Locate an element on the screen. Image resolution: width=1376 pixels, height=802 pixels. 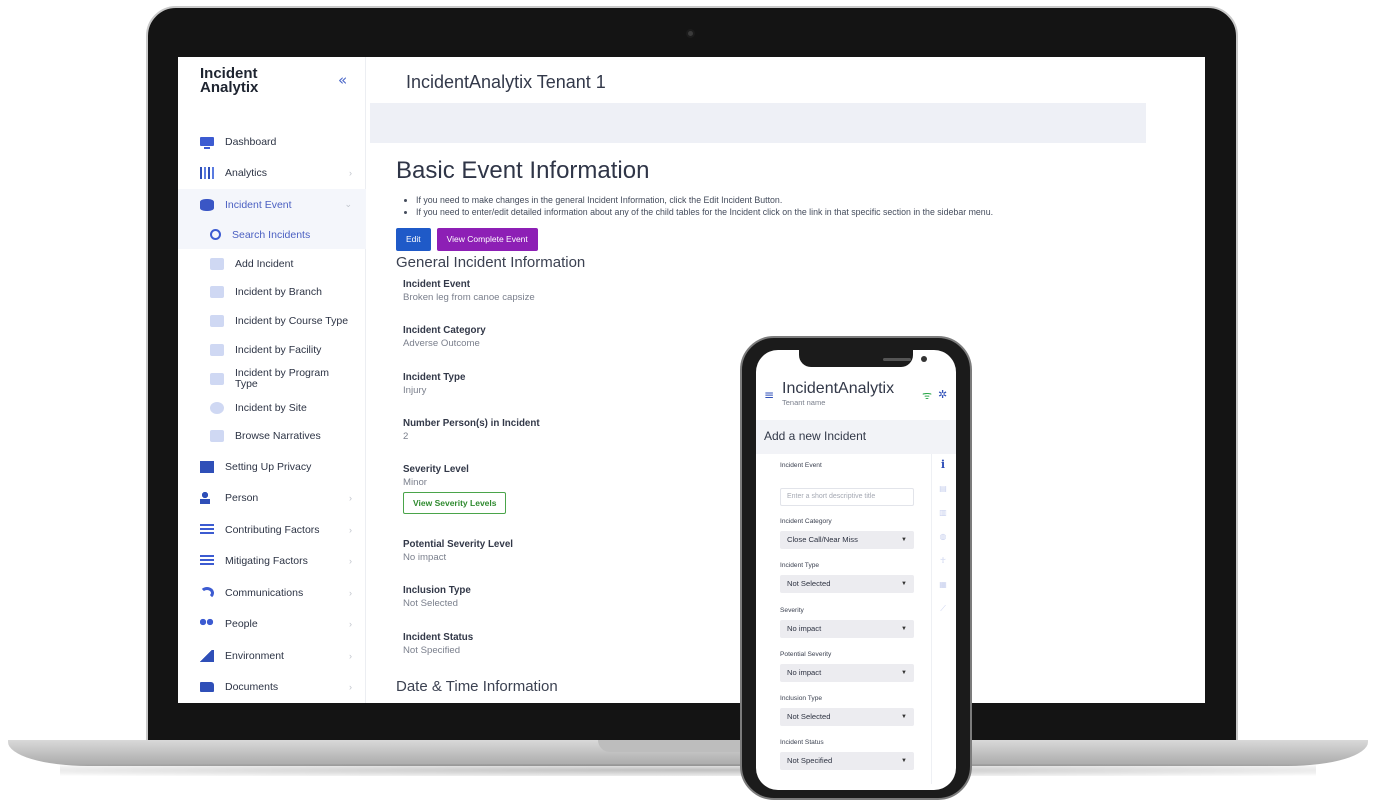
sidebar-item-communications: Communications › is located at coordinates (272, 593).